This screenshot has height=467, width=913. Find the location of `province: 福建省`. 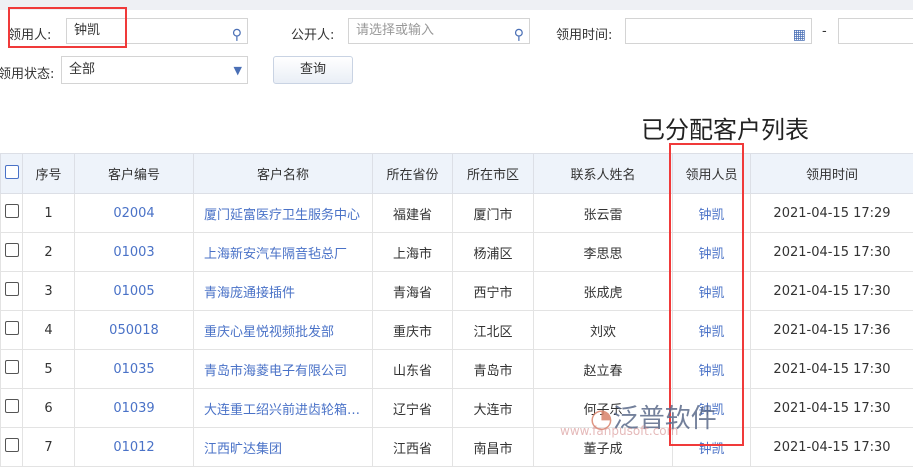

province: 福建省 is located at coordinates (413, 213).